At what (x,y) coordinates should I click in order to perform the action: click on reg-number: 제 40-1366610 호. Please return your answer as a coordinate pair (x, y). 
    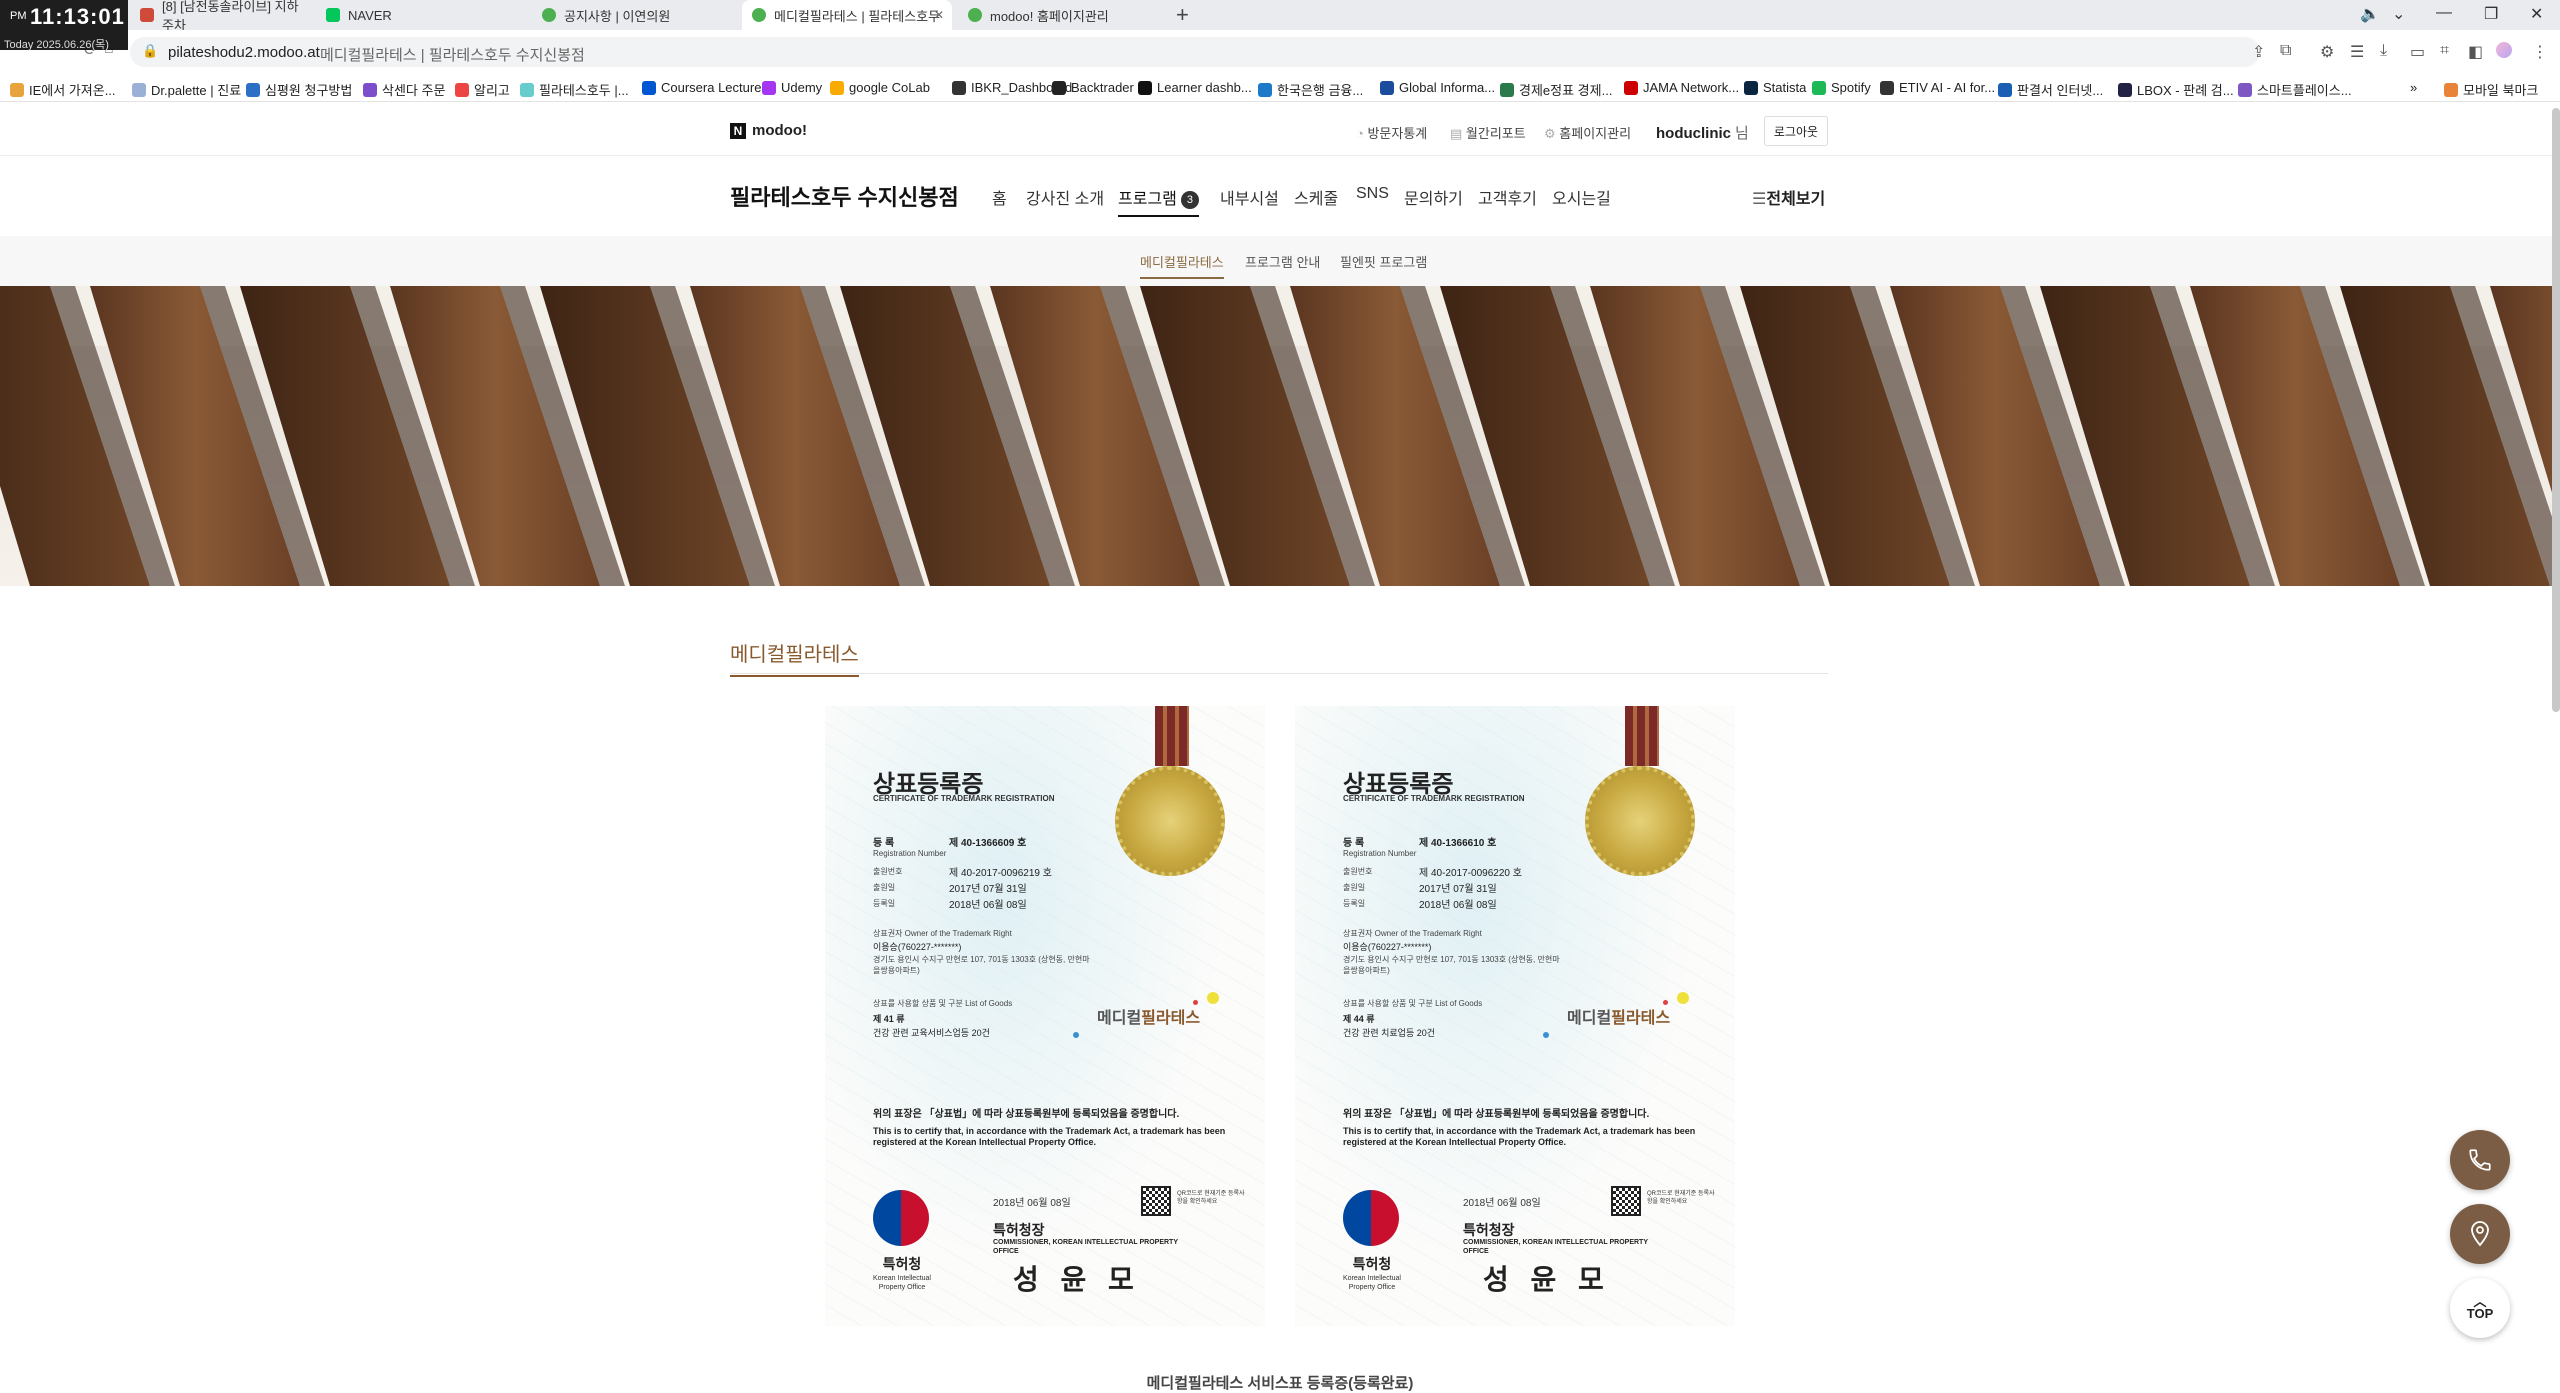
    Looking at the image, I should click on (1458, 843).